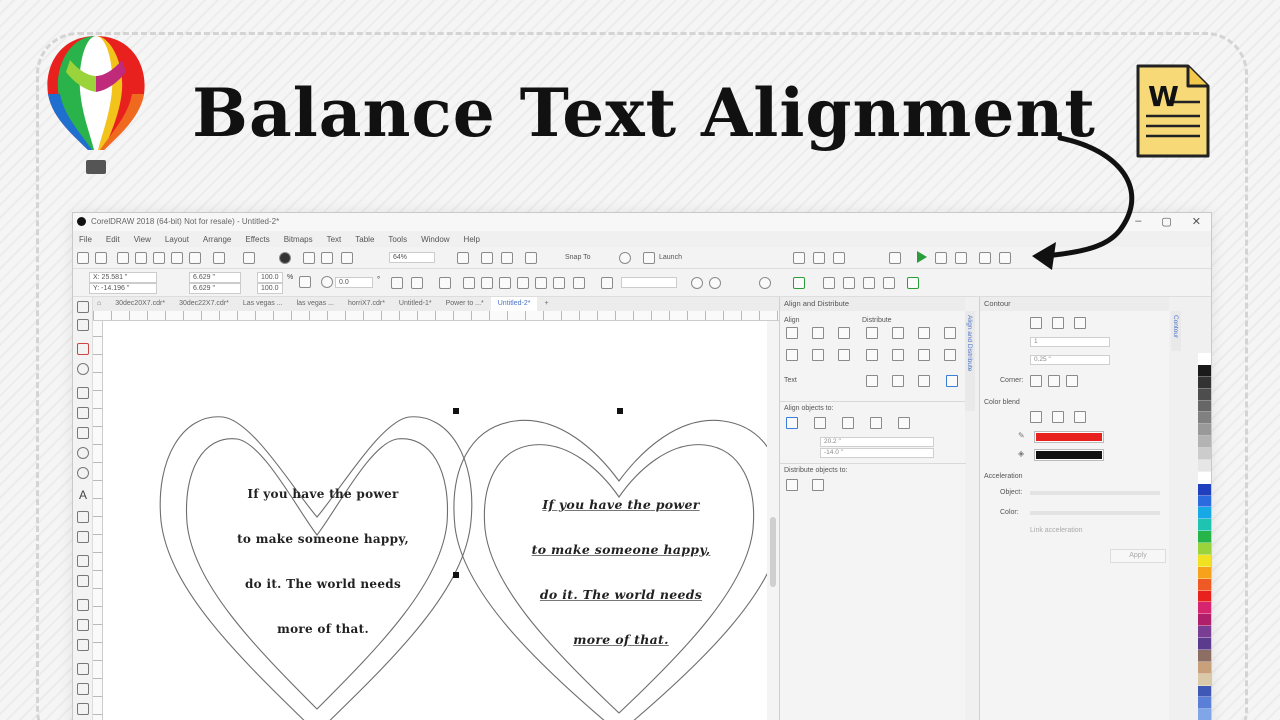 The image size is (1280, 720). I want to click on contour-steps-field: 1, so click(1070, 342).